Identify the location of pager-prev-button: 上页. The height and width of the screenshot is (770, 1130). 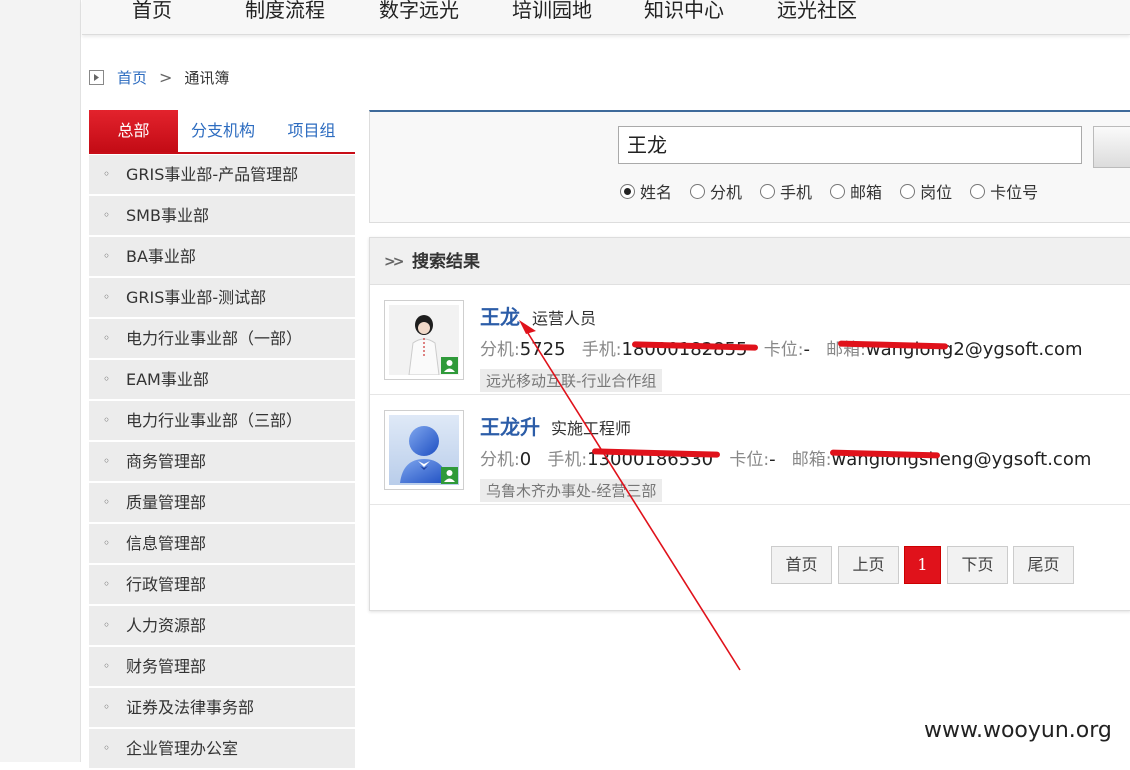
(868, 565).